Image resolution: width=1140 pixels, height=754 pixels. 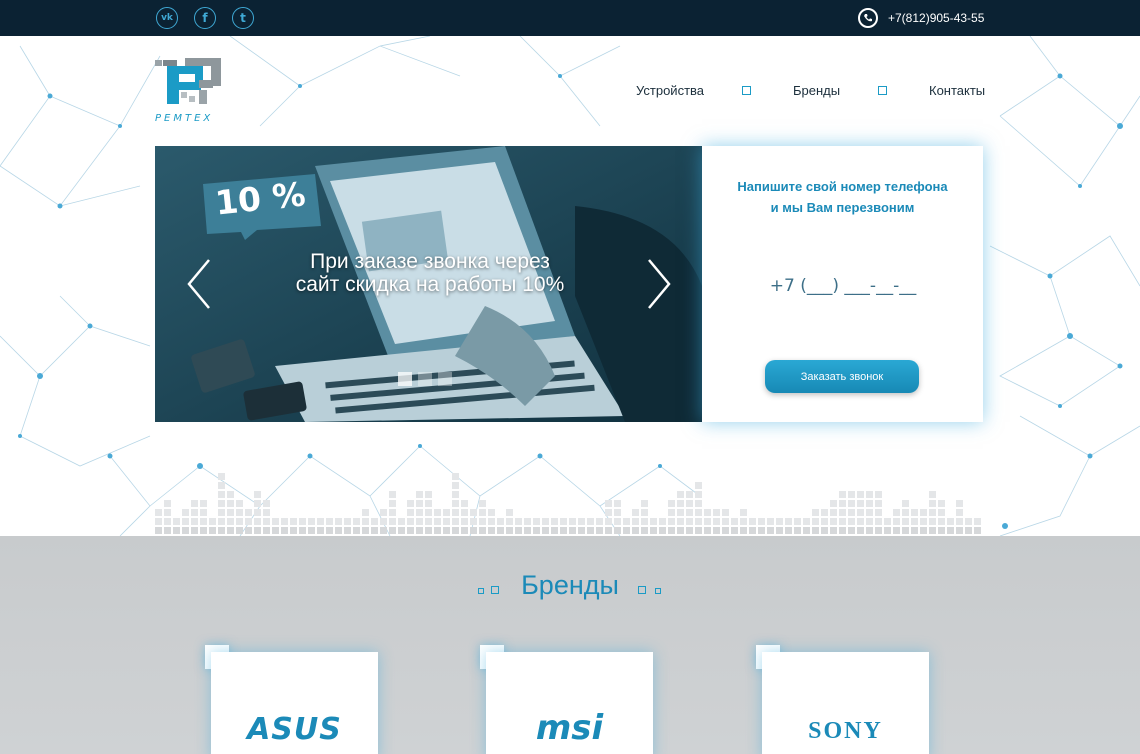 I want to click on brand-card-msi: msi, so click(x=569, y=703).